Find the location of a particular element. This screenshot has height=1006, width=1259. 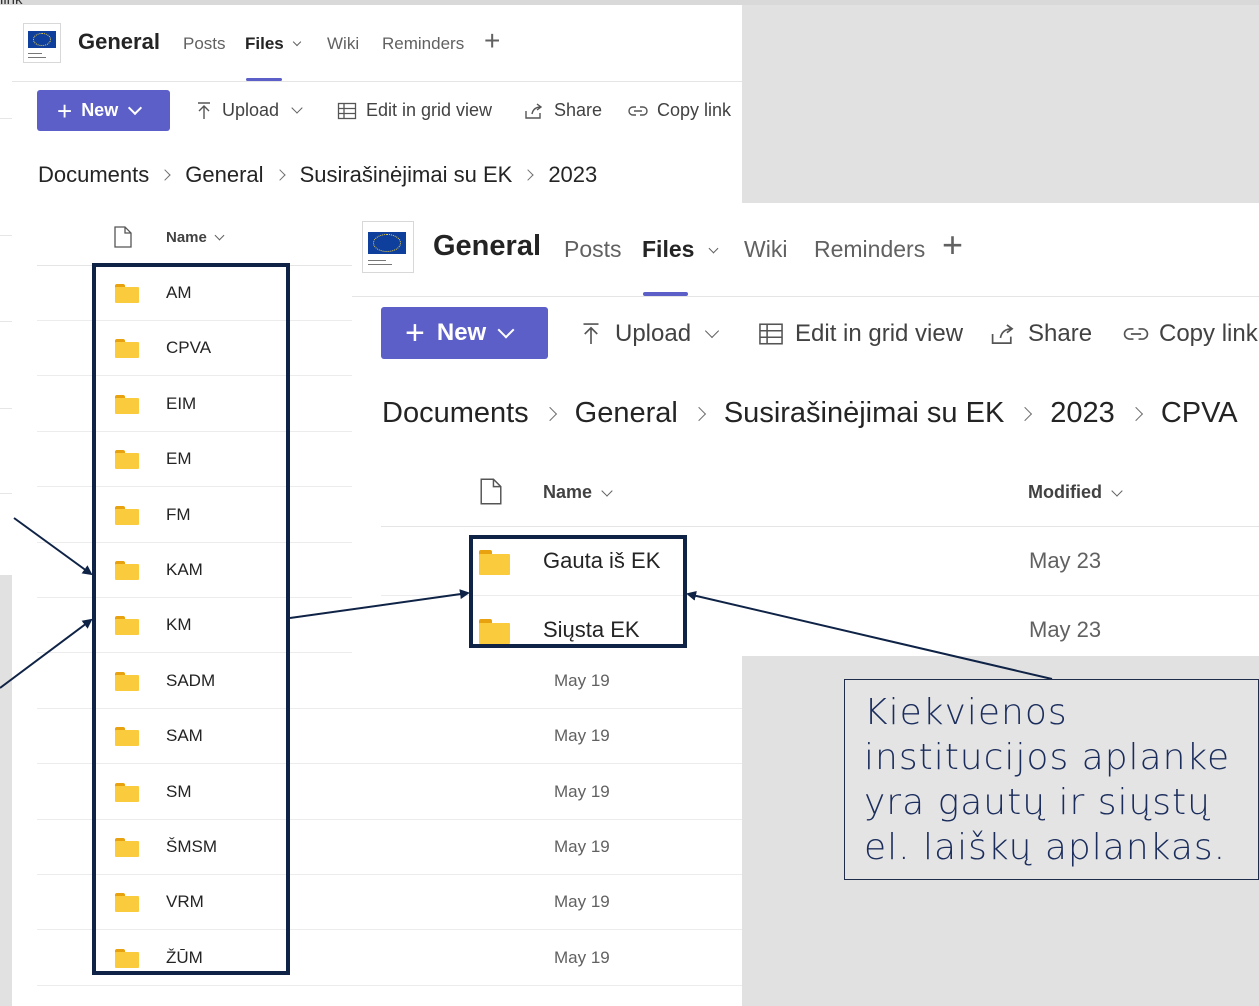

callout-line-4: el. laiškų aplankas. is located at coordinates (1045, 847).